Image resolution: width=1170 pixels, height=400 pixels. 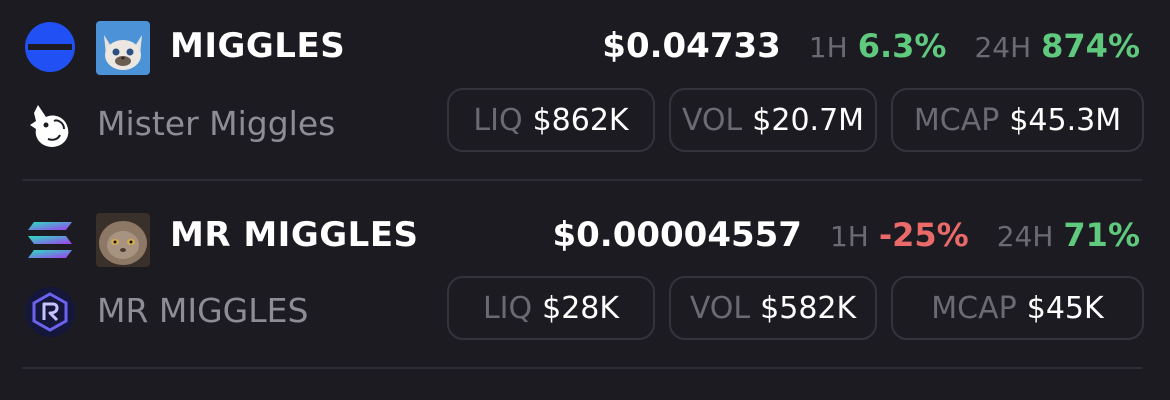 I want to click on price-line: $0.04733 1H 6.3% 24H 874%, so click(x=871, y=46).